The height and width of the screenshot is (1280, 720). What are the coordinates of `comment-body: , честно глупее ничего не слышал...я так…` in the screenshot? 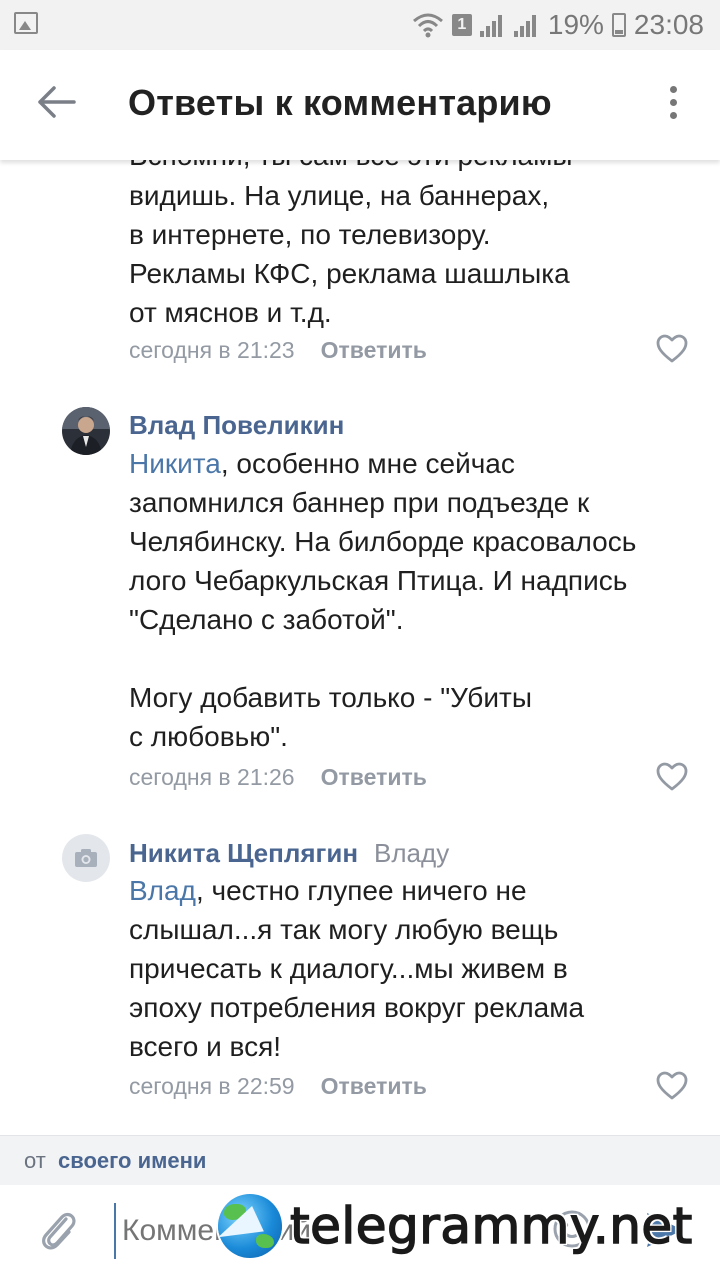 It's located at (357, 968).